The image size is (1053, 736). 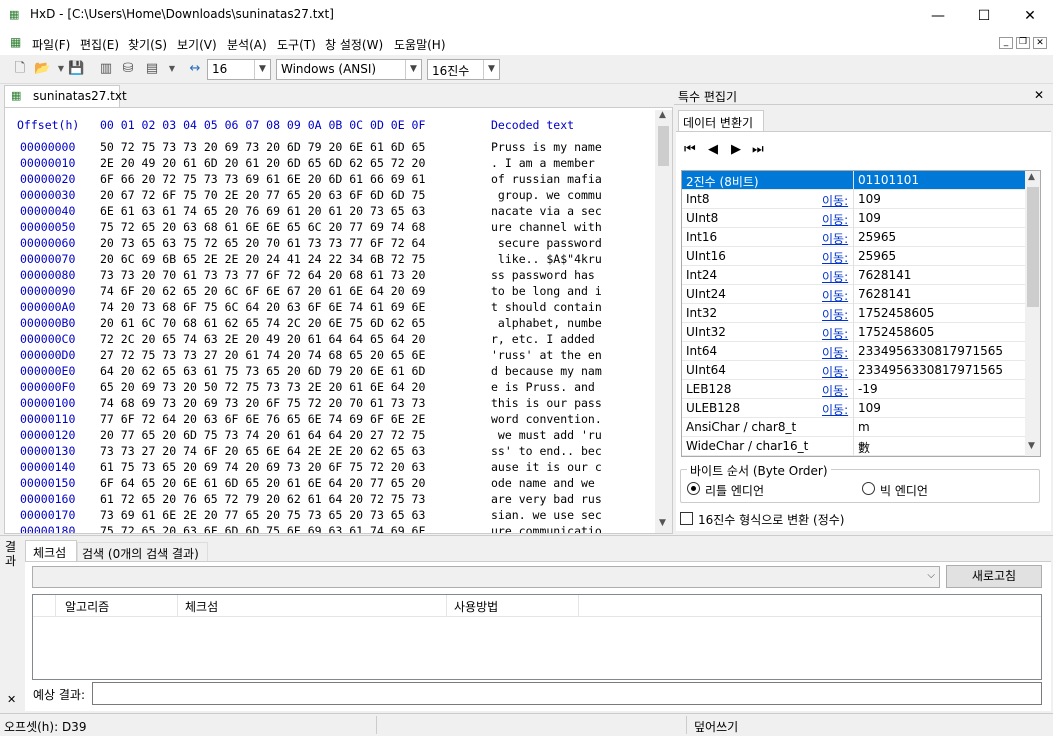 I want to click on menu-window: 창 설정(W), so click(x=354, y=44).